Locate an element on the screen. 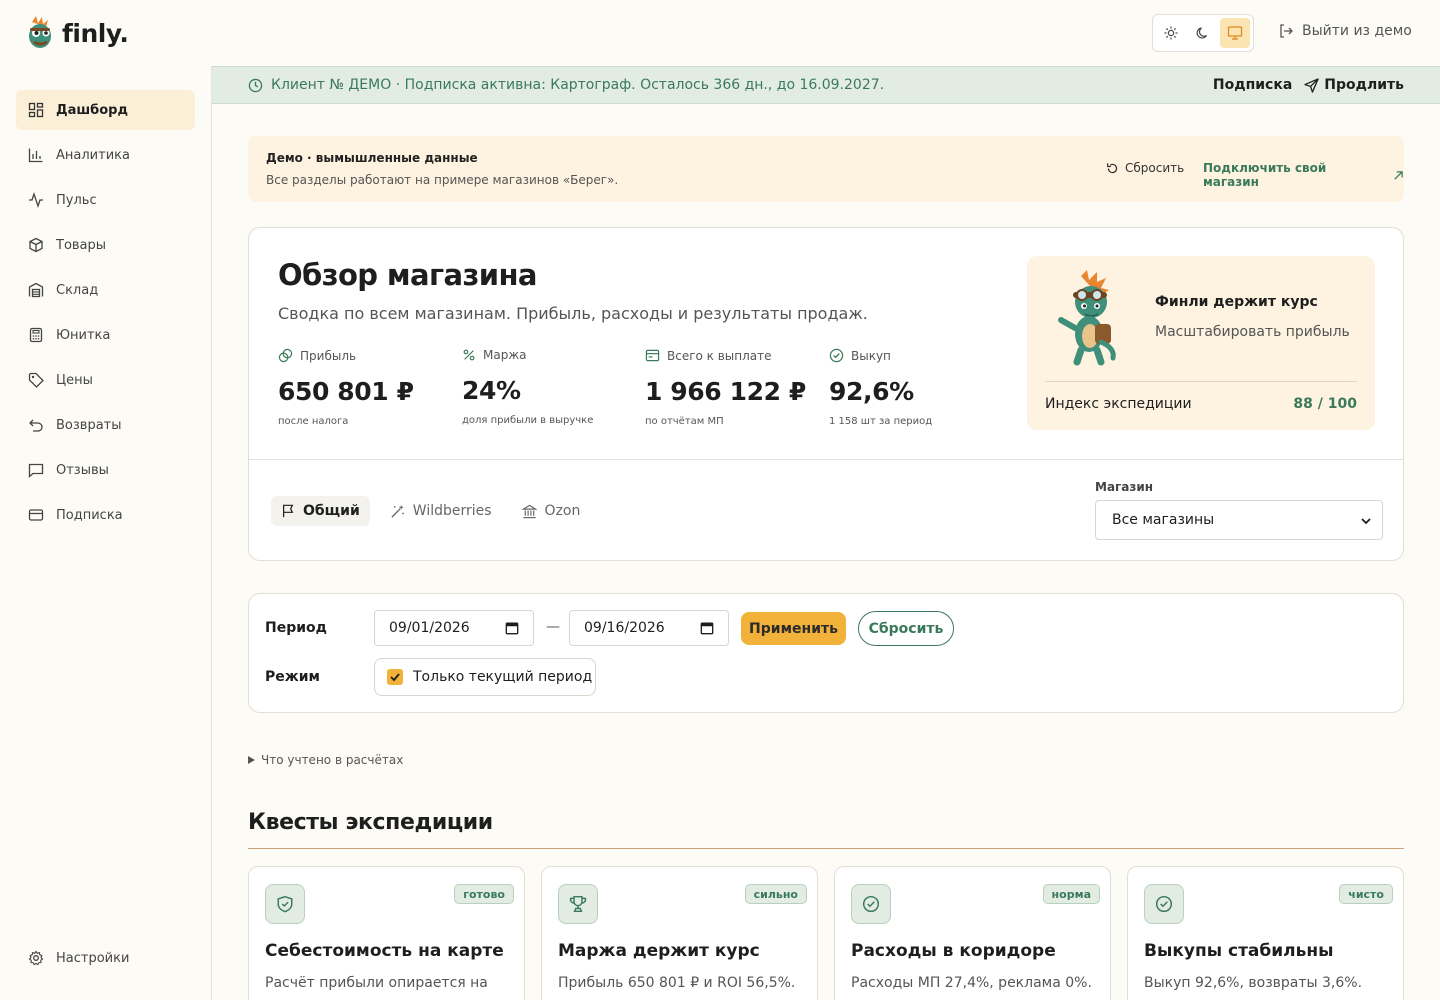 Image resolution: width=1440 pixels, height=1000 pixels. metric-label: Маржа is located at coordinates (505, 355).